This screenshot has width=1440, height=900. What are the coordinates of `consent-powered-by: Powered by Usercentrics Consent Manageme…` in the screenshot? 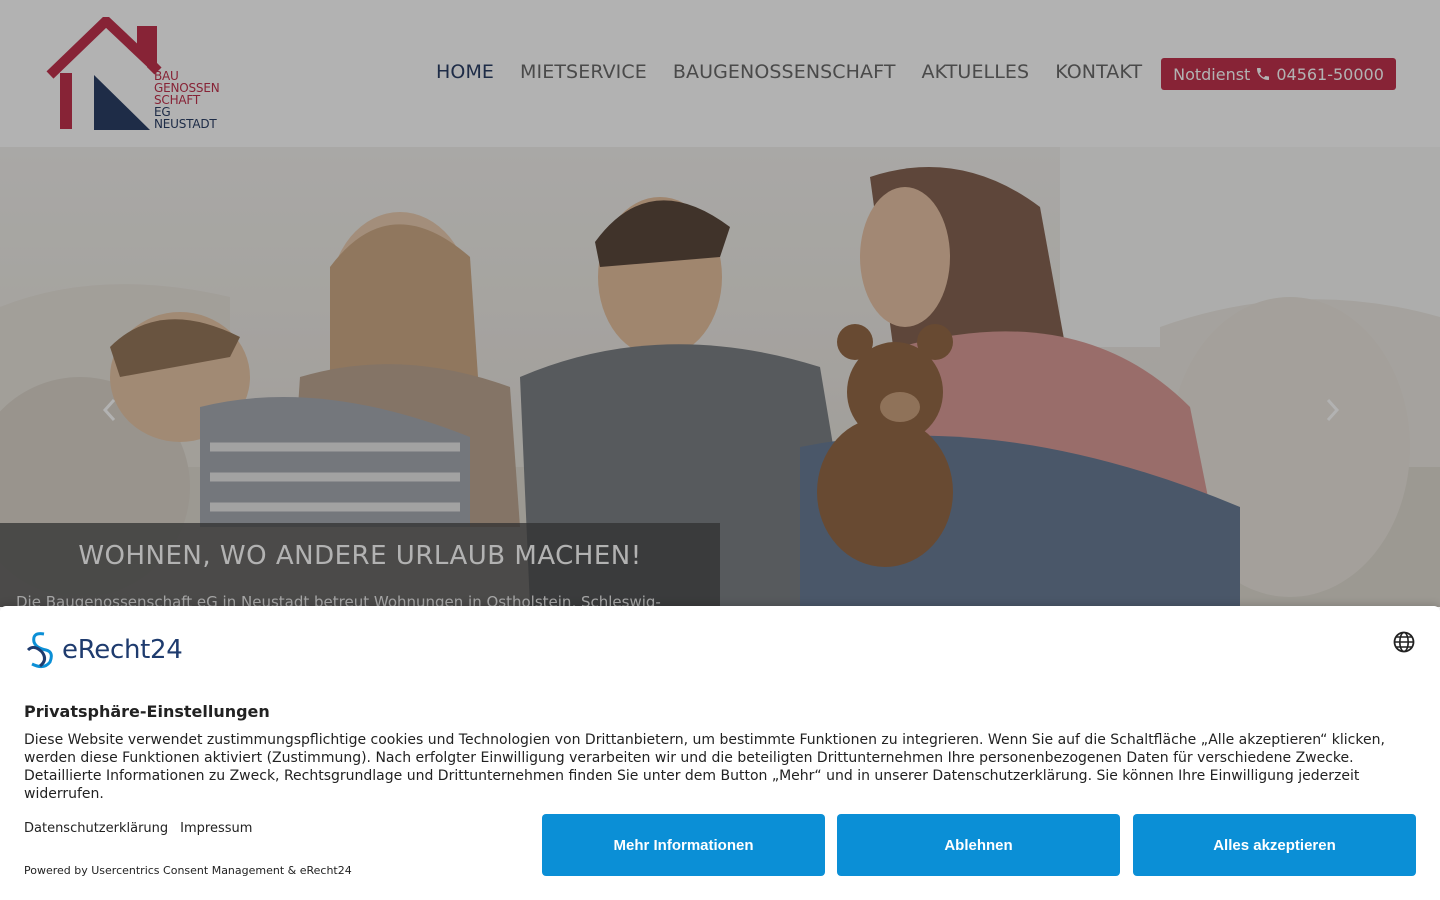 It's located at (188, 870).